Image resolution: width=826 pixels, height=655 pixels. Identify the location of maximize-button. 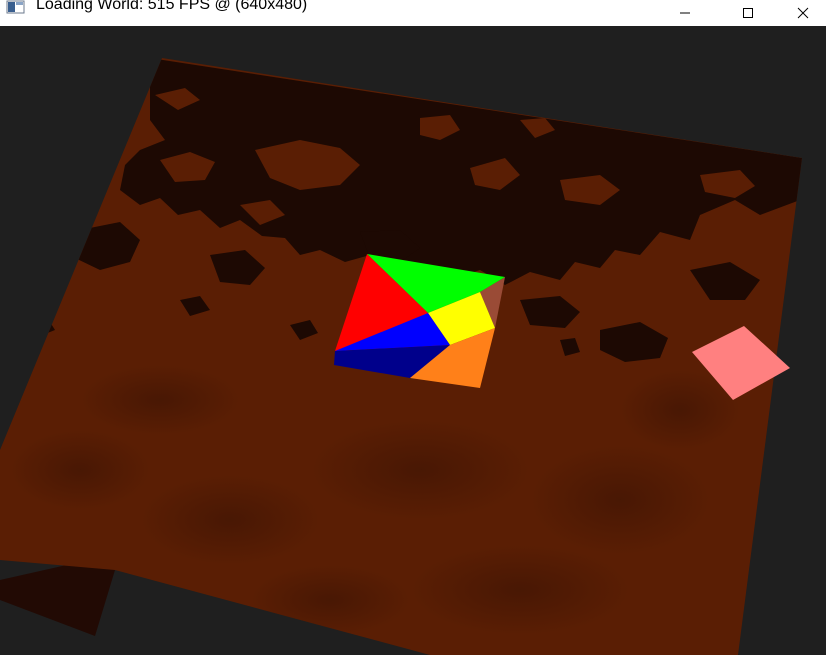
(748, 13).